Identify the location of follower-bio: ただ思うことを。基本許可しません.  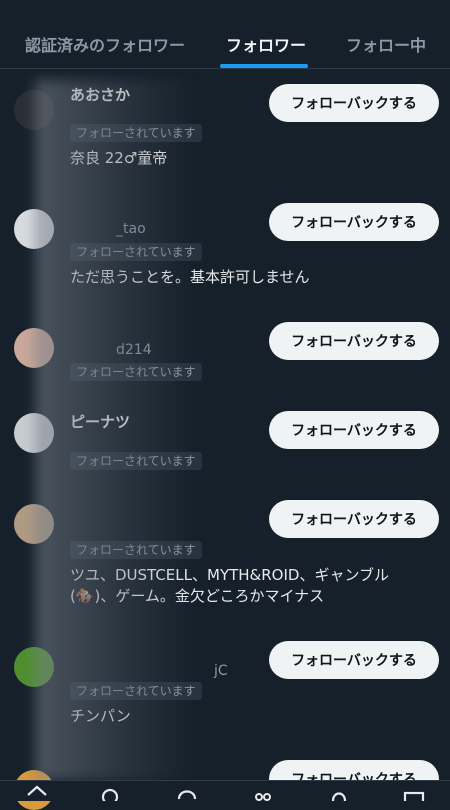
(190, 277).